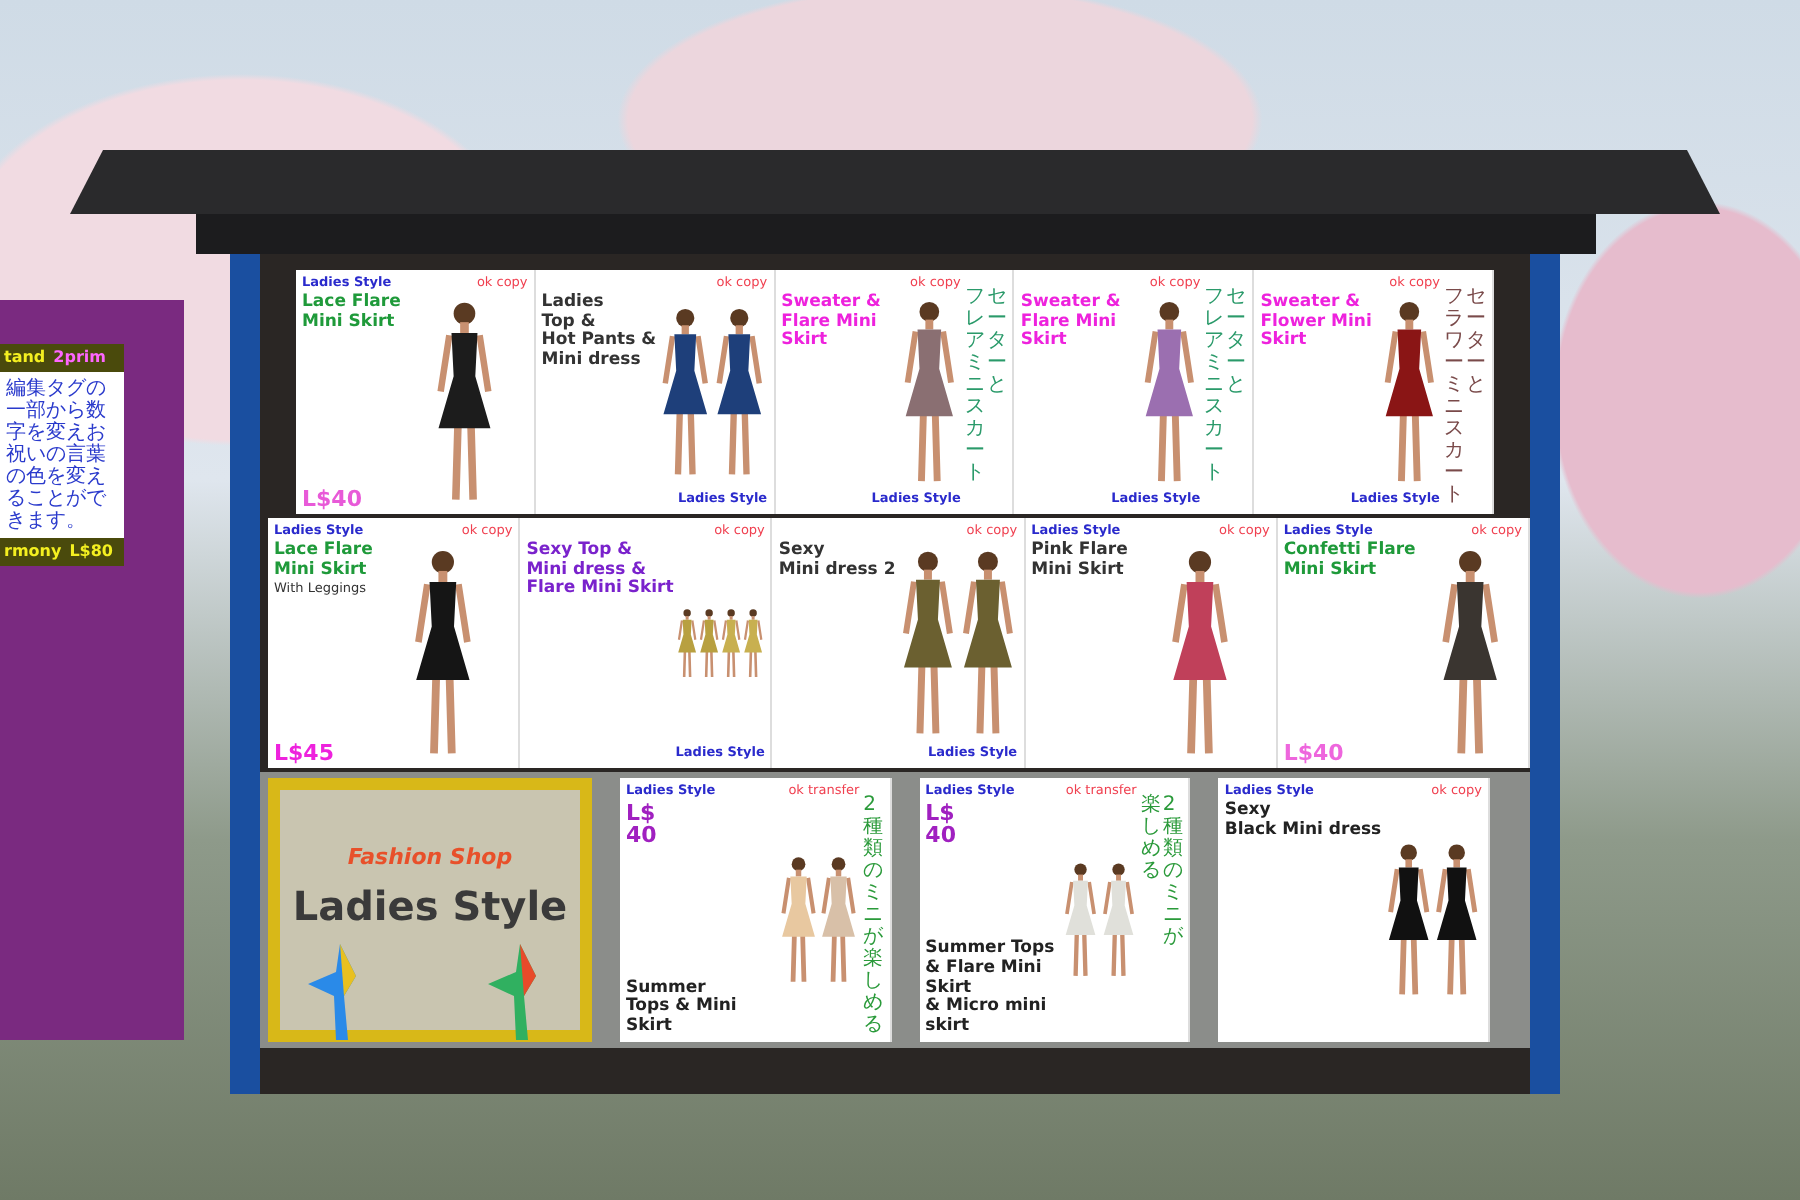 Image resolution: width=1800 pixels, height=1200 pixels. I want to click on permission-label: 2prim, so click(79, 358).